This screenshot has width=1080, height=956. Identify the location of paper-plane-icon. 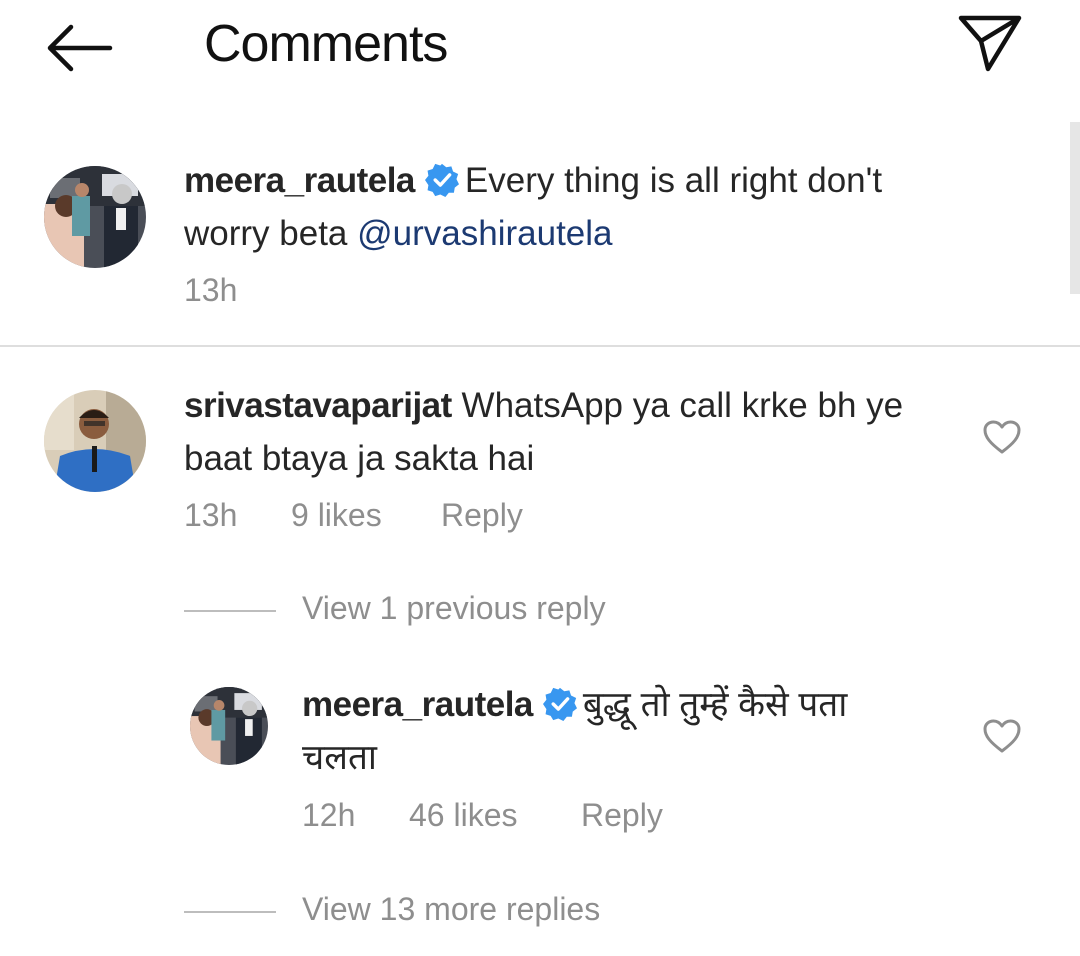
(990, 43).